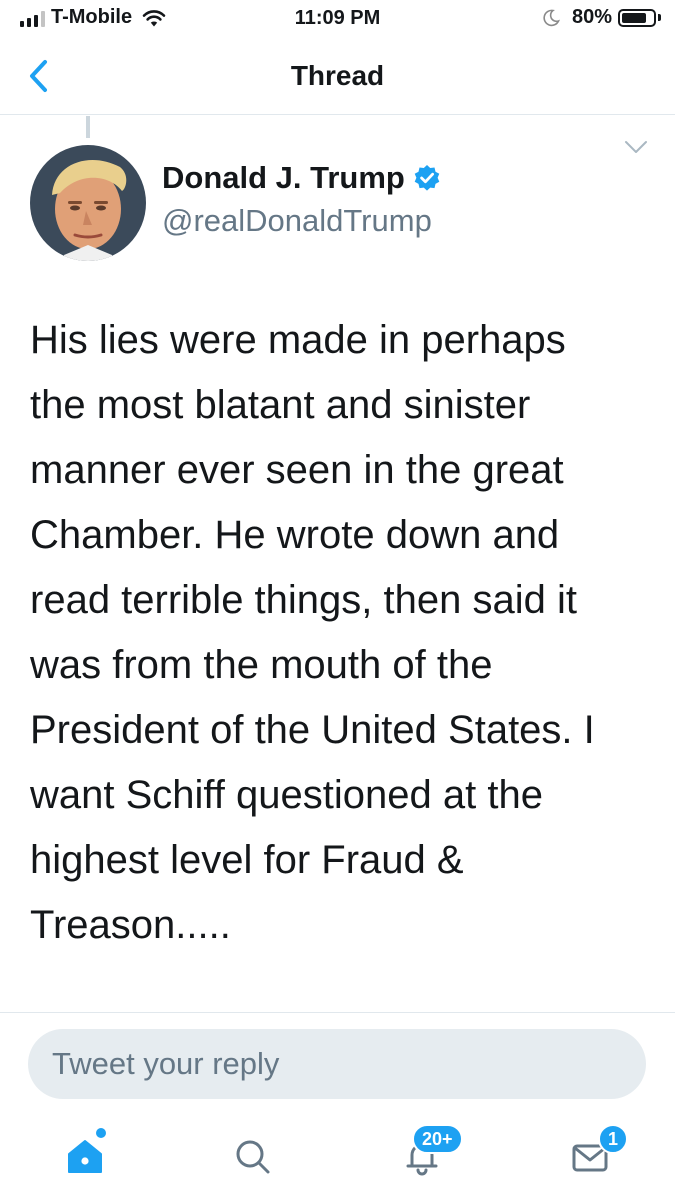 The height and width of the screenshot is (1200, 675). I want to click on search-icon, so click(253, 1157).